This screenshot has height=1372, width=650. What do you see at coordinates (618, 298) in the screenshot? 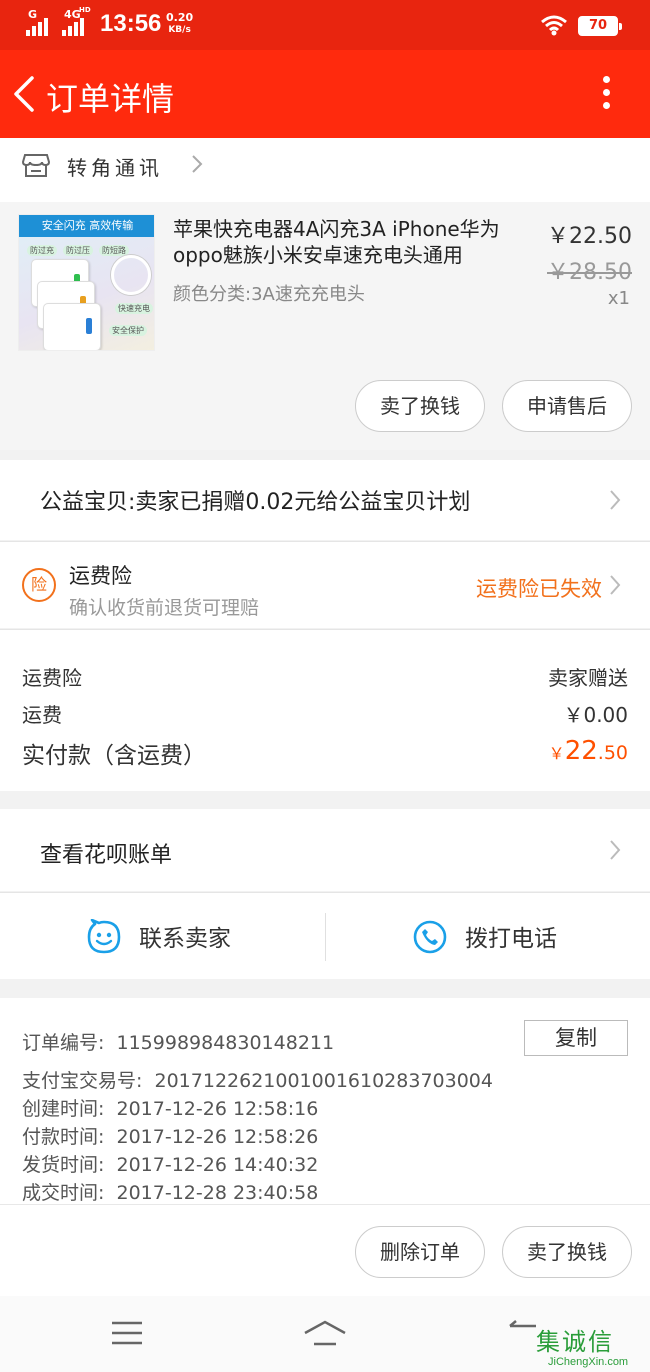
I see `item-quantity: x1` at bounding box center [618, 298].